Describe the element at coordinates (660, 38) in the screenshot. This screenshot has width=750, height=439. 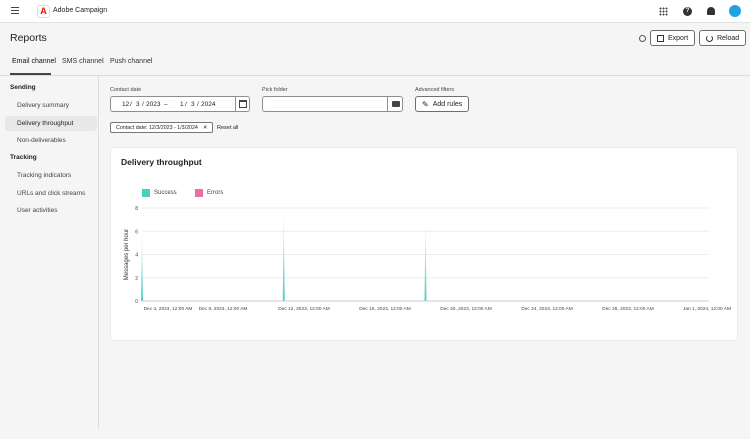
I see `export-icon` at that location.